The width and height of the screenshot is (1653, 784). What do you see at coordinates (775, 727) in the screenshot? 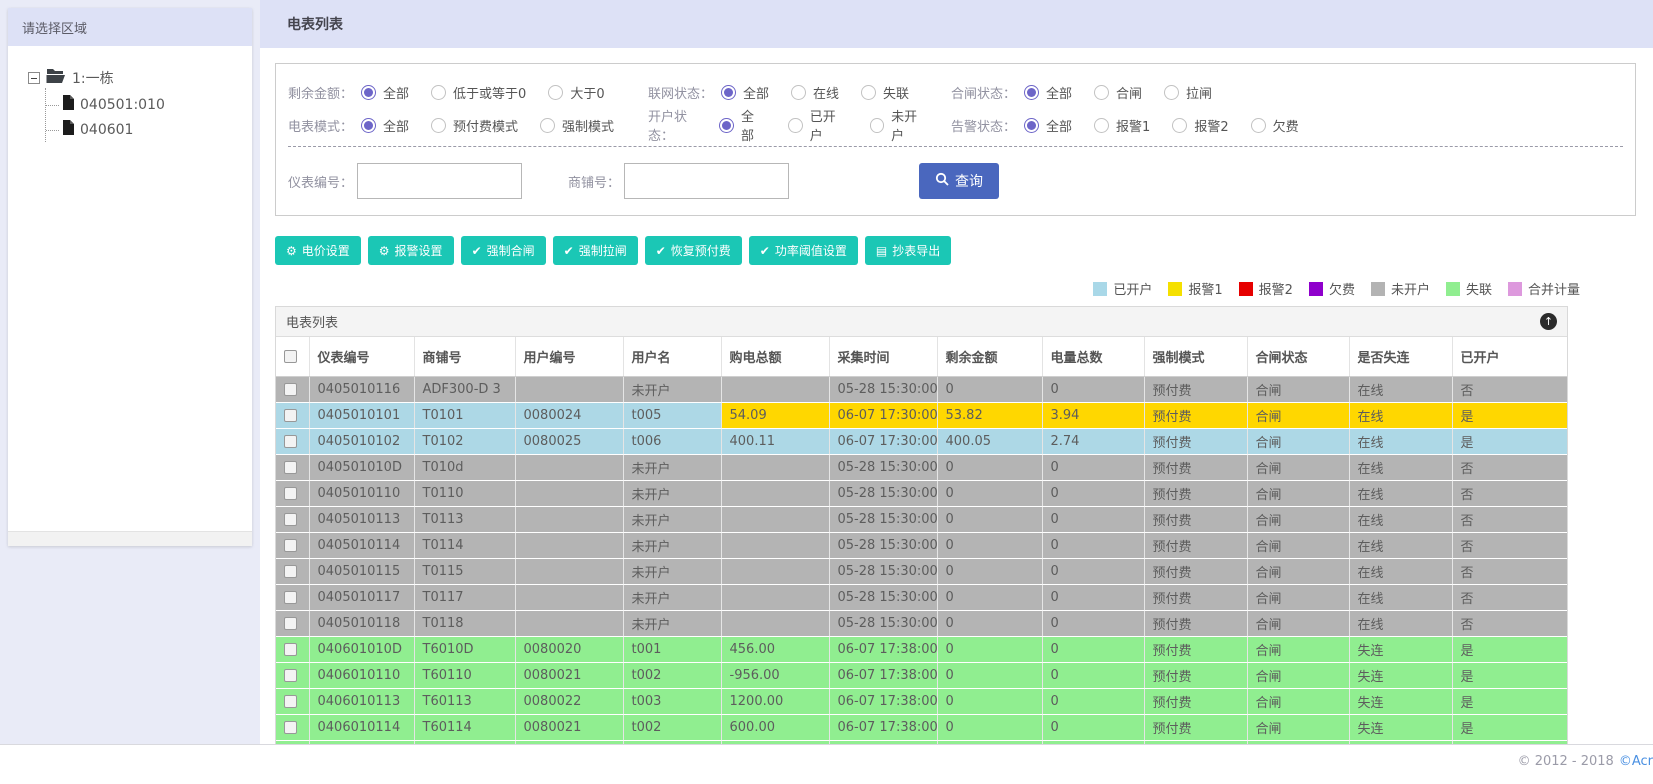
I see `table-cell: 600.00` at bounding box center [775, 727].